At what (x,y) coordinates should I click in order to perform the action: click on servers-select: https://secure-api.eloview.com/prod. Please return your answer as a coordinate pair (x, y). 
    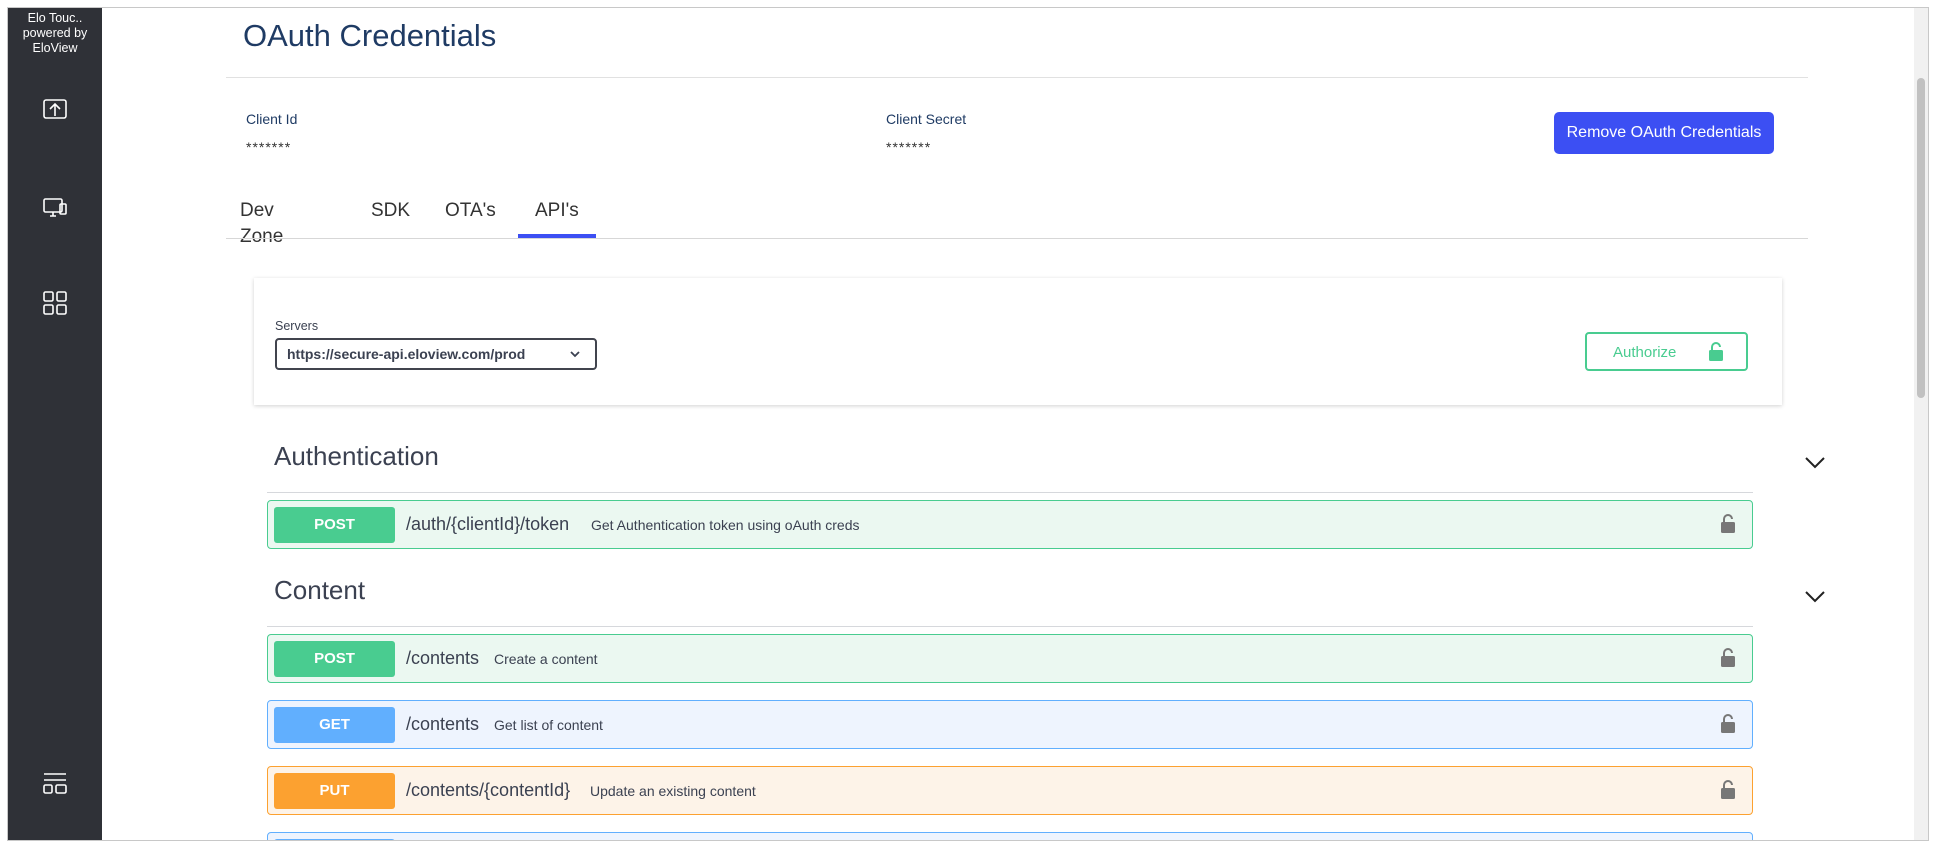
    Looking at the image, I should click on (436, 354).